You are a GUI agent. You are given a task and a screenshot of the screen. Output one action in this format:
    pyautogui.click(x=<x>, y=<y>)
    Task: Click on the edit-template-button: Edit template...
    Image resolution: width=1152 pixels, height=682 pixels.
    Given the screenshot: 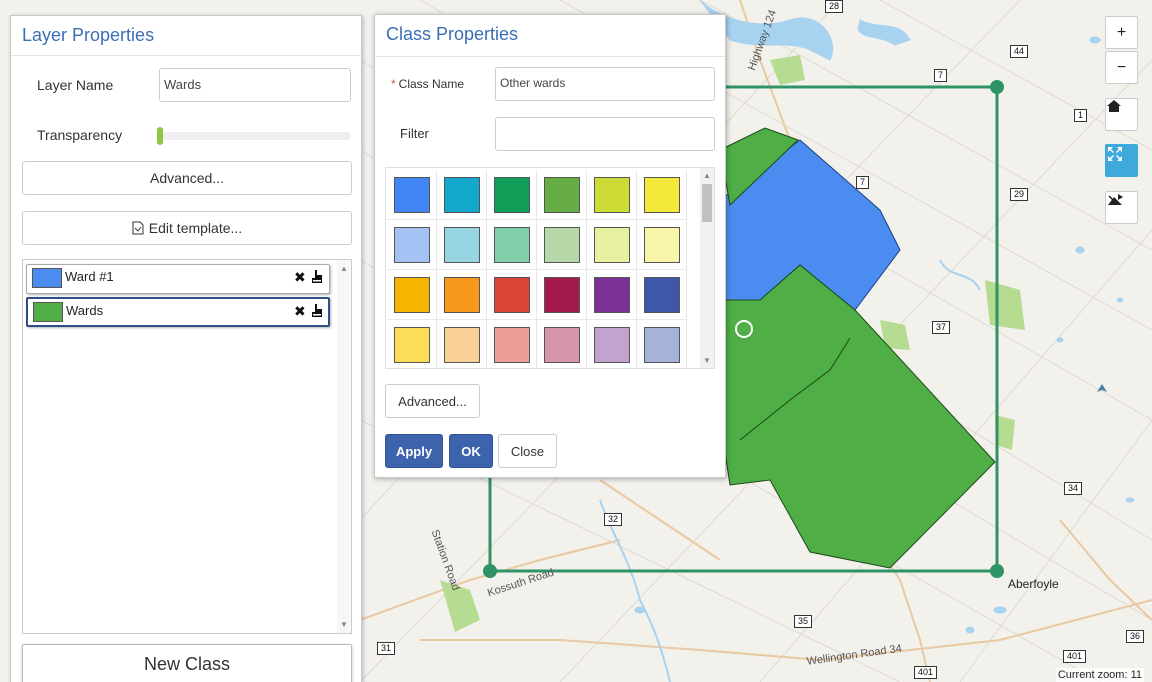 What is the action you would take?
    pyautogui.click(x=187, y=228)
    